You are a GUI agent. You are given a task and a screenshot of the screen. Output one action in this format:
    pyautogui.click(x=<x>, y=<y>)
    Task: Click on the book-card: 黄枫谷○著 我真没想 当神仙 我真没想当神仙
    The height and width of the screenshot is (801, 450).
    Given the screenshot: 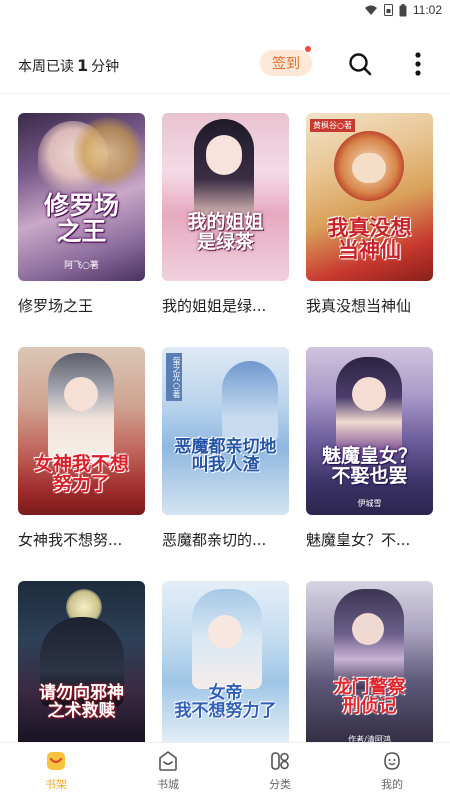 What is the action you would take?
    pyautogui.click(x=369, y=214)
    